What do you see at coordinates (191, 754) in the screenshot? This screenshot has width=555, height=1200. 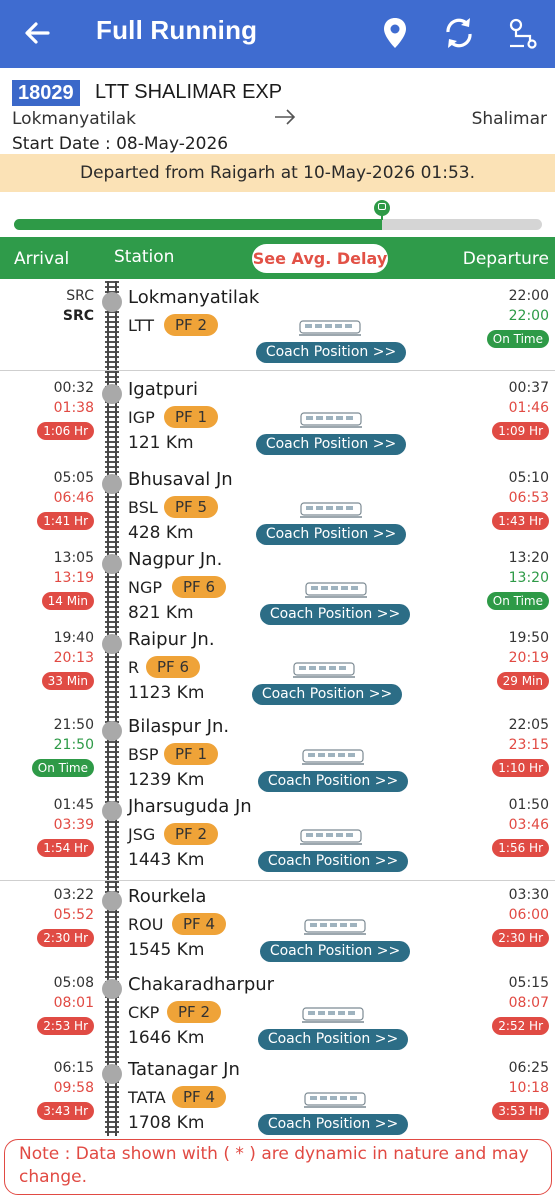 I see `platform-badge: PF 1` at bounding box center [191, 754].